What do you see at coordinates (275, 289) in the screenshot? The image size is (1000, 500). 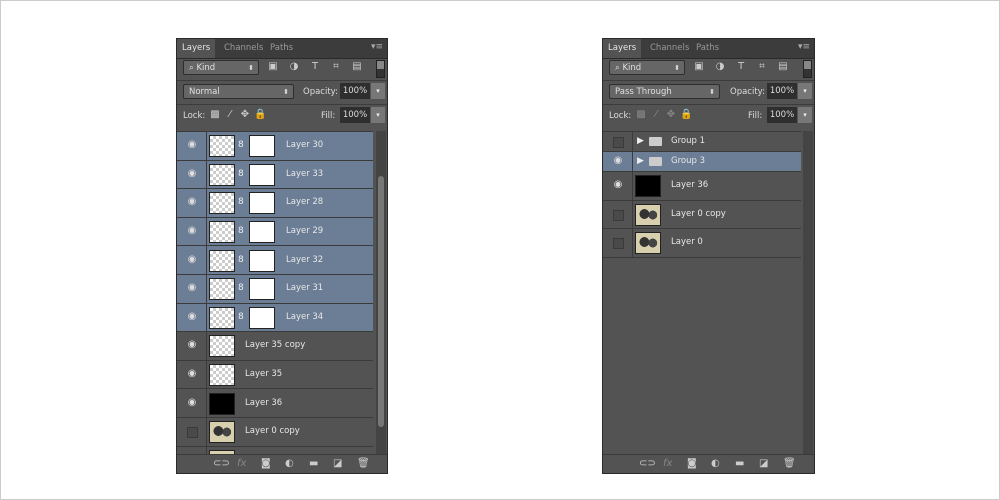 I see `layer-row: ◉ 8 Layer 31` at bounding box center [275, 289].